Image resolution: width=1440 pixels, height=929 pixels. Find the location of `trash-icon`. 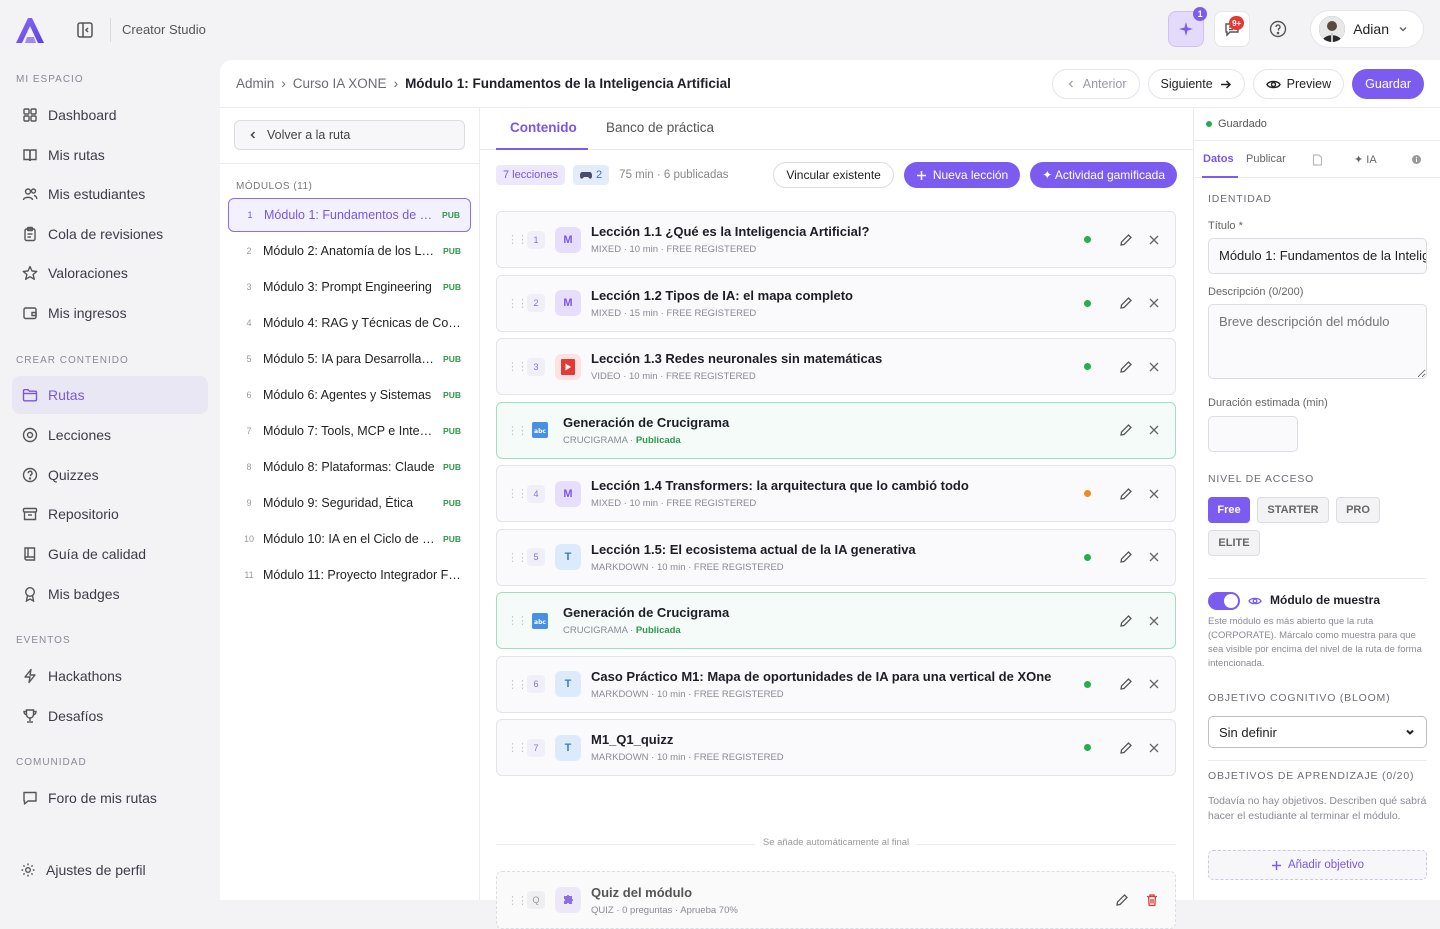

trash-icon is located at coordinates (1152, 900).